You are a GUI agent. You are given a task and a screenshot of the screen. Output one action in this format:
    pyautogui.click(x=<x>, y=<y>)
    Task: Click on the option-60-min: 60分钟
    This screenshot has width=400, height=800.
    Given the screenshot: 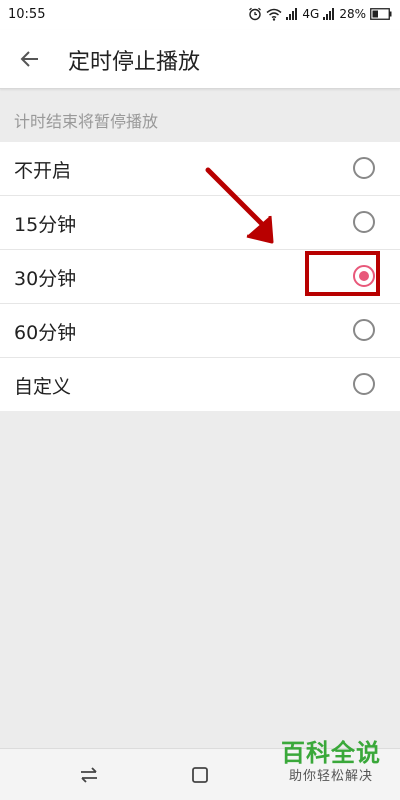 What is the action you would take?
    pyautogui.click(x=200, y=331)
    